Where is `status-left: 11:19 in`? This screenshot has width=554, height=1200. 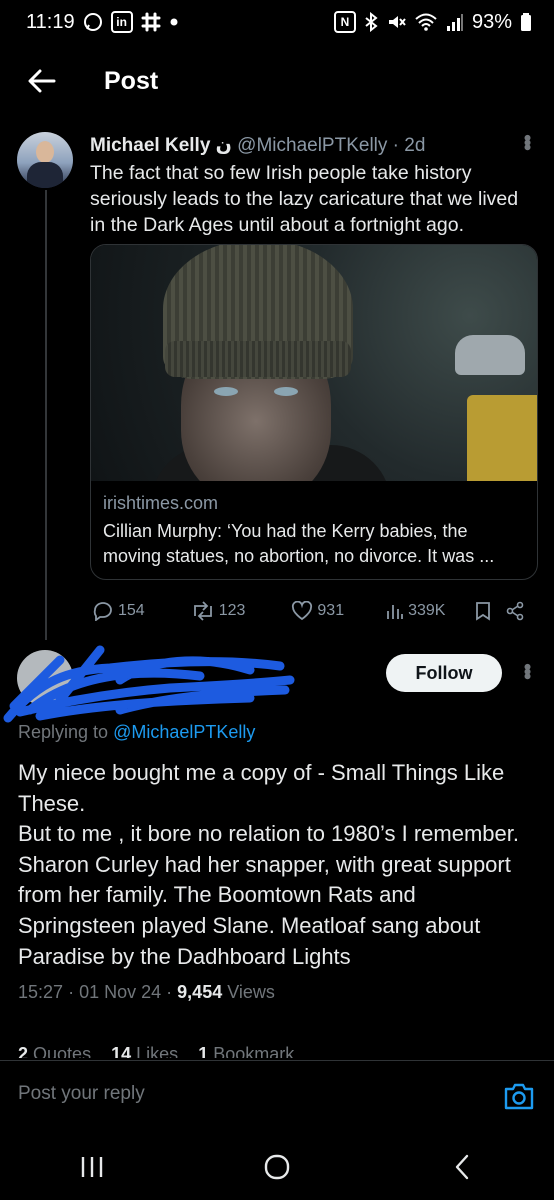
status-left: 11:19 in is located at coordinates (102, 22).